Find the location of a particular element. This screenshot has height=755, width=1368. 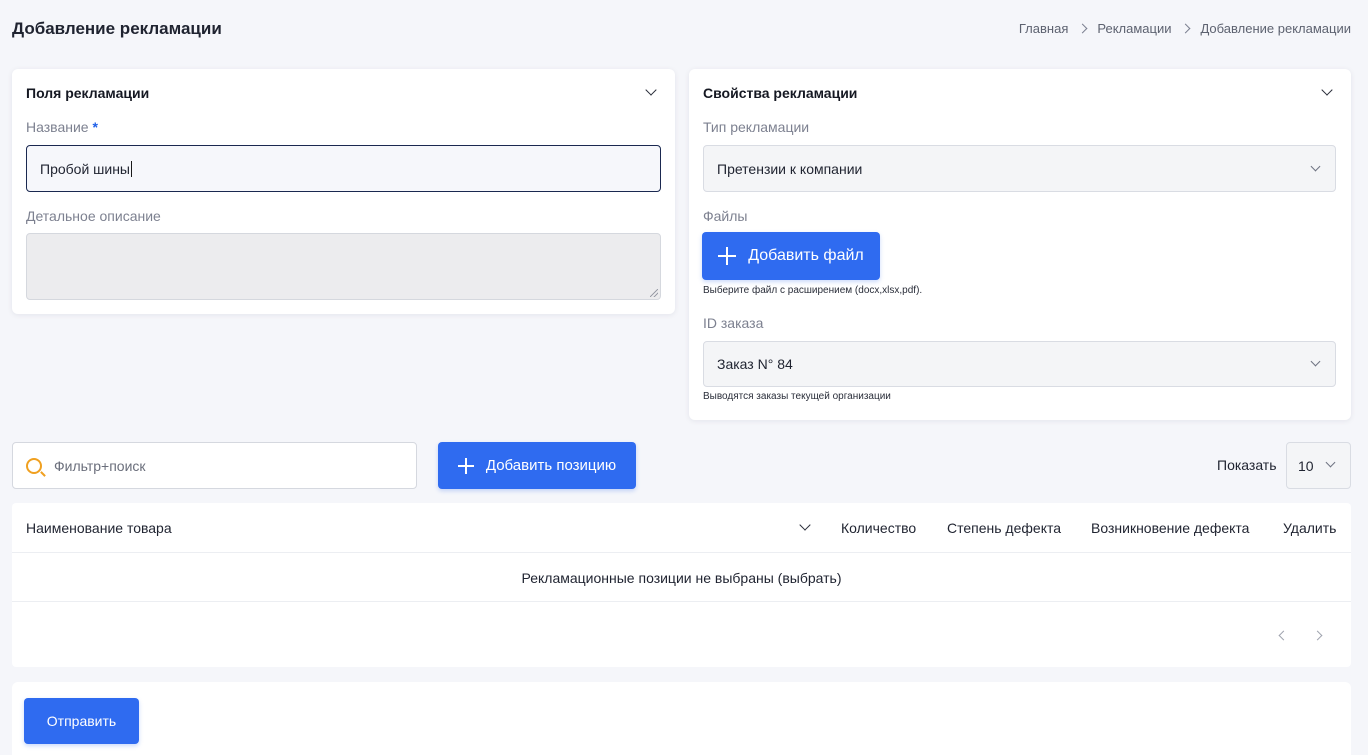

column-dropdown-chevron-icon is located at coordinates (805, 525).